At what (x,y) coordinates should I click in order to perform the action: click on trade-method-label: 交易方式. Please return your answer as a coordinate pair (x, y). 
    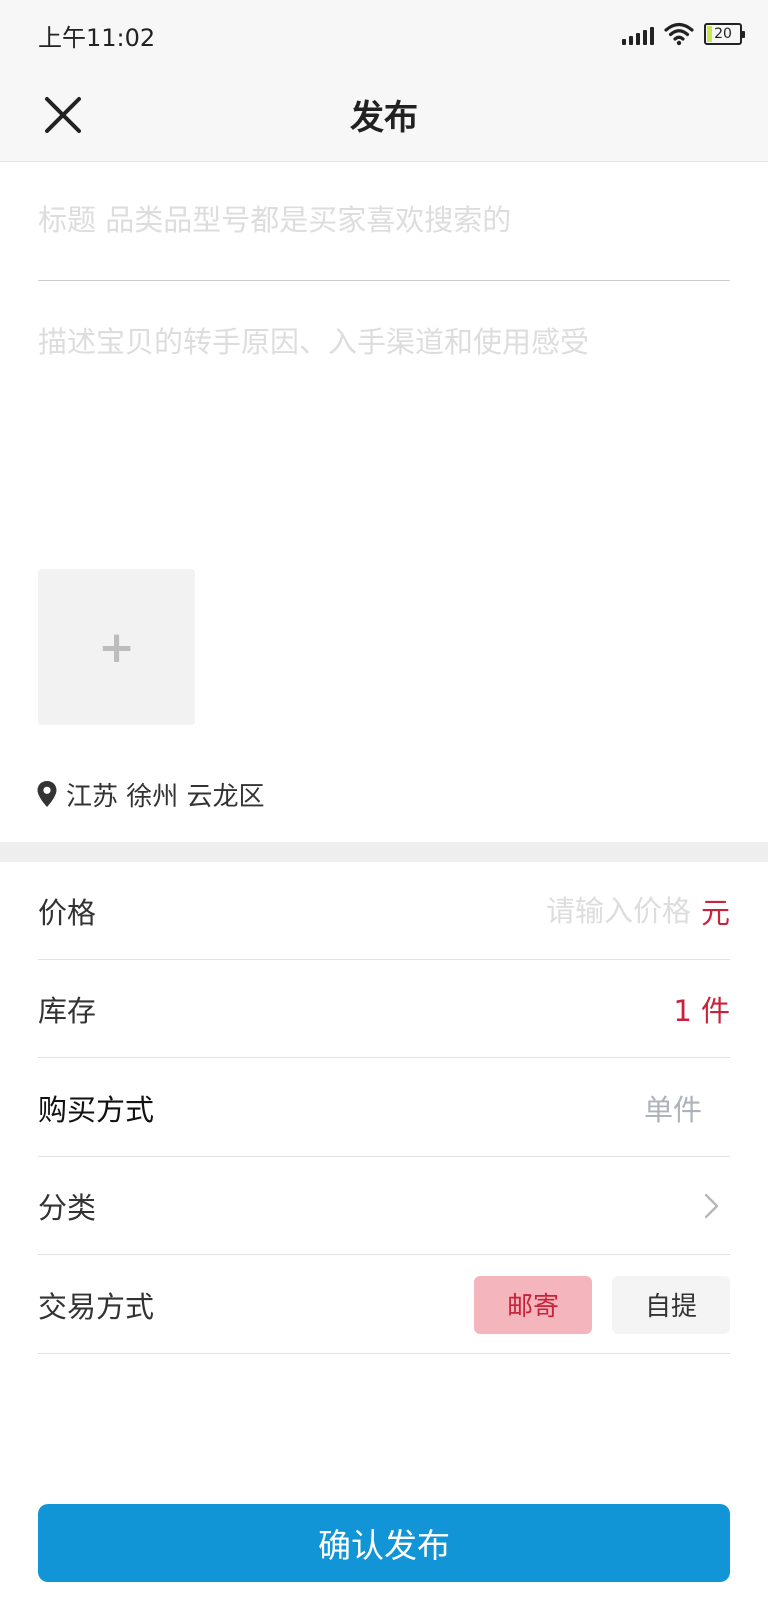
    Looking at the image, I should click on (96, 1306).